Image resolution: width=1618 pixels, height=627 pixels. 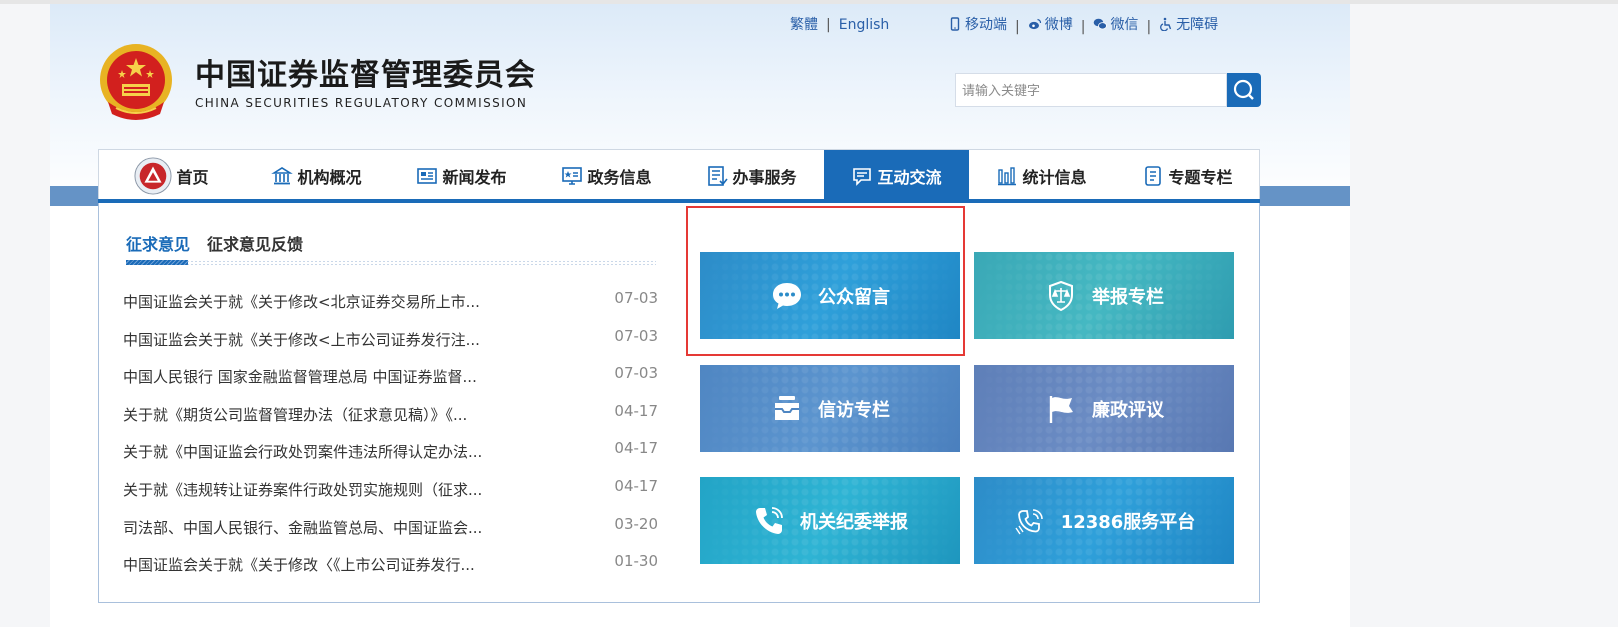 I want to click on list-item: 中国证监会关于就《关于修改<北京证券交易所上市... 07-03, so click(x=390, y=304).